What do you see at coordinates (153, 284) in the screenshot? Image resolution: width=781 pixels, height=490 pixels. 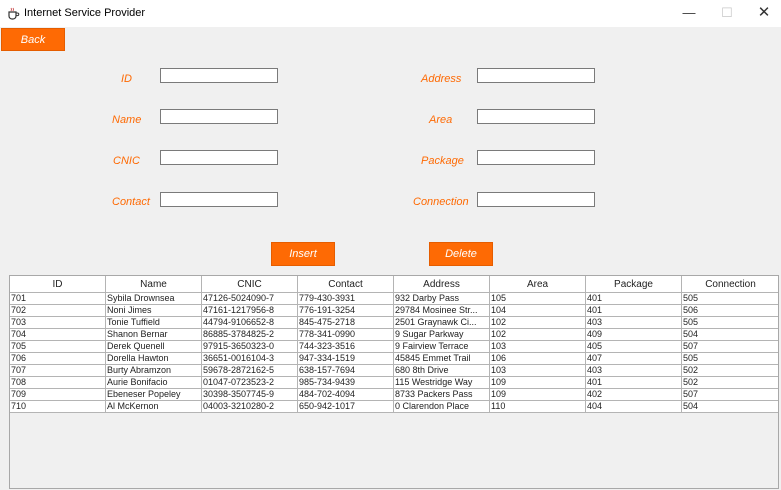 I see `column-header-name: Name` at bounding box center [153, 284].